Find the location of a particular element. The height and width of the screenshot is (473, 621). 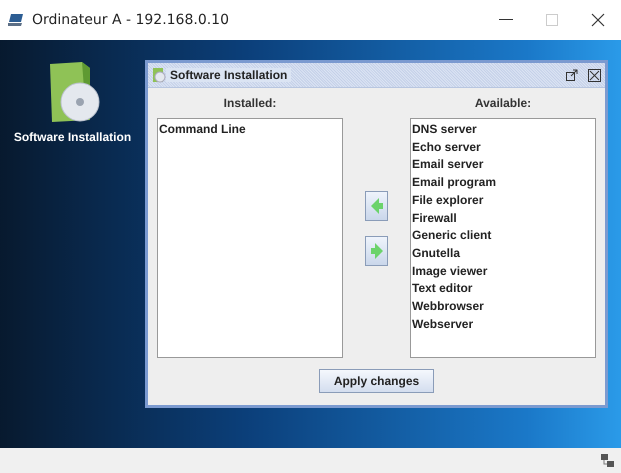

window-title: Ordinateur A - 192.168.0.10 is located at coordinates (131, 20).